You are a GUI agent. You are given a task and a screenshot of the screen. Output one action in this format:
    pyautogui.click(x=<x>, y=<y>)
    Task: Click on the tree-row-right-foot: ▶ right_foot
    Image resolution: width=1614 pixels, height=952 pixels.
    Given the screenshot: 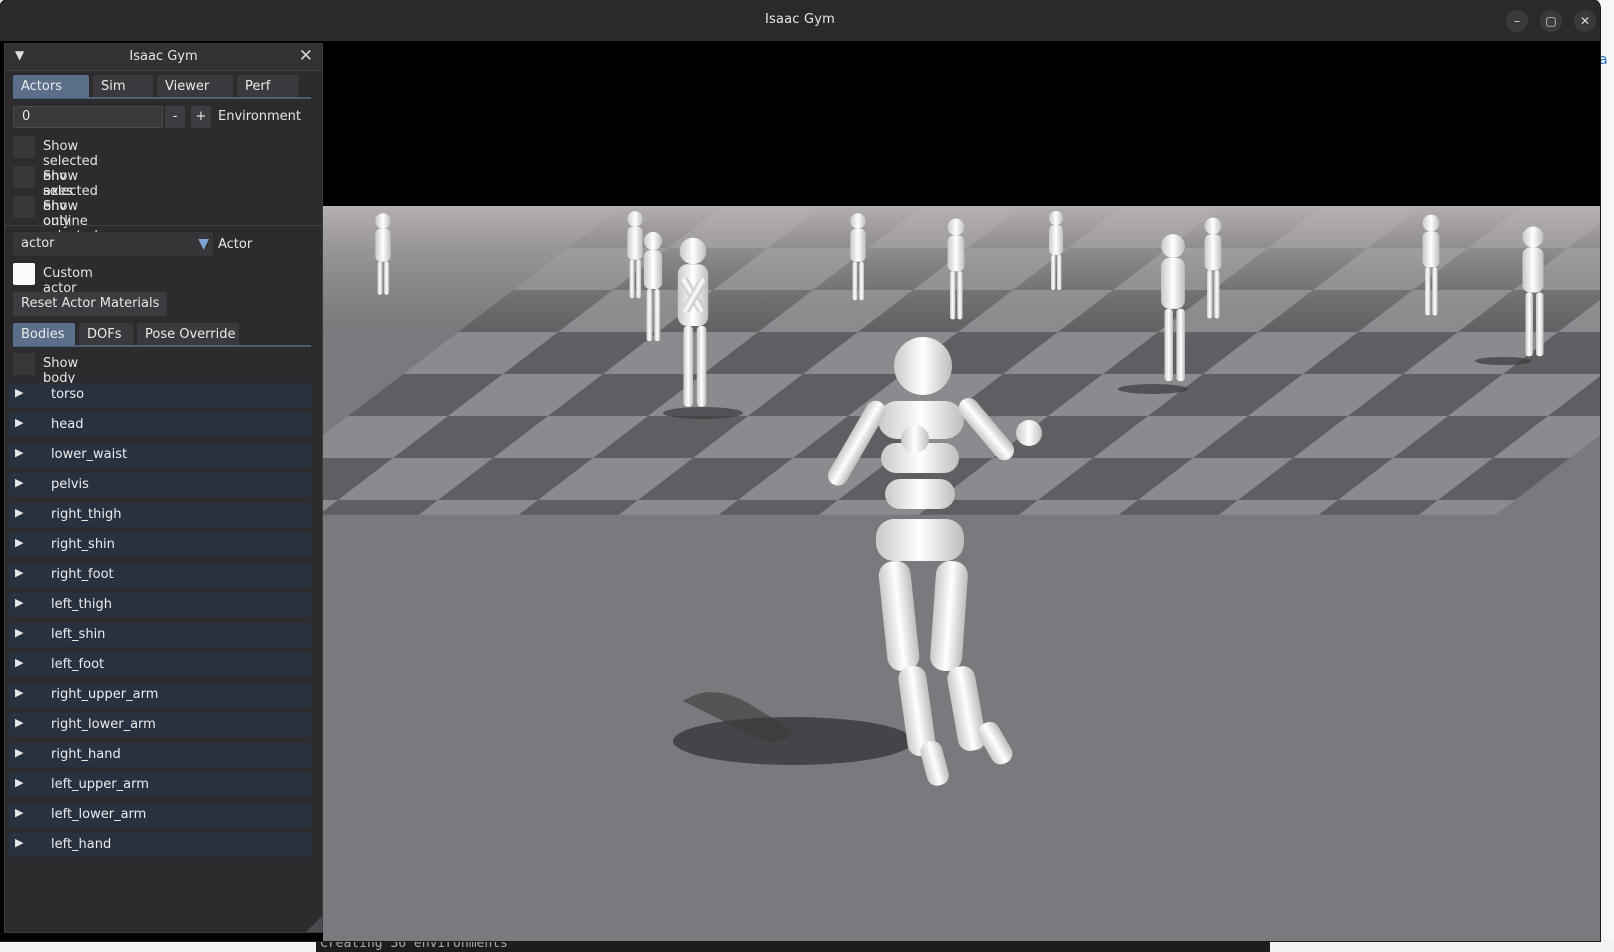 What is the action you would take?
    pyautogui.click(x=160, y=575)
    